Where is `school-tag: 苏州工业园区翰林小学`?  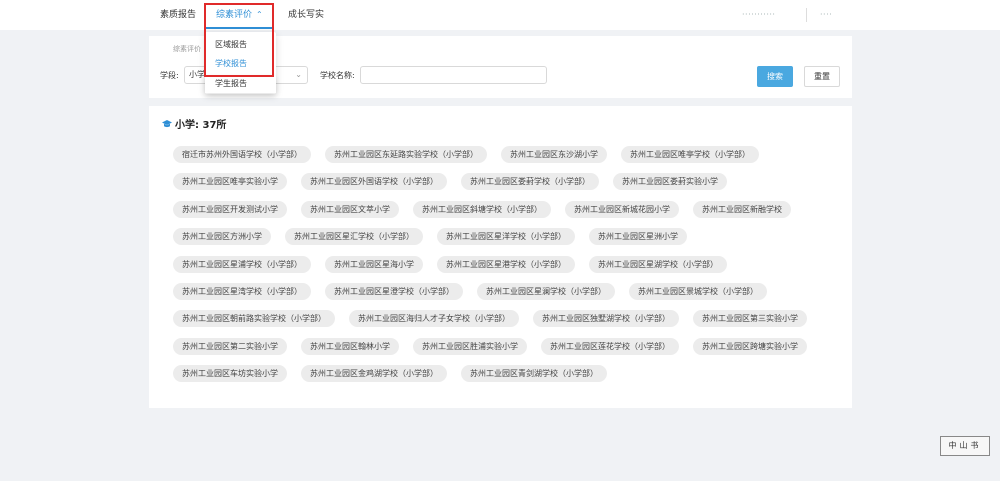
school-tag: 苏州工业园区翰林小学 is located at coordinates (350, 346).